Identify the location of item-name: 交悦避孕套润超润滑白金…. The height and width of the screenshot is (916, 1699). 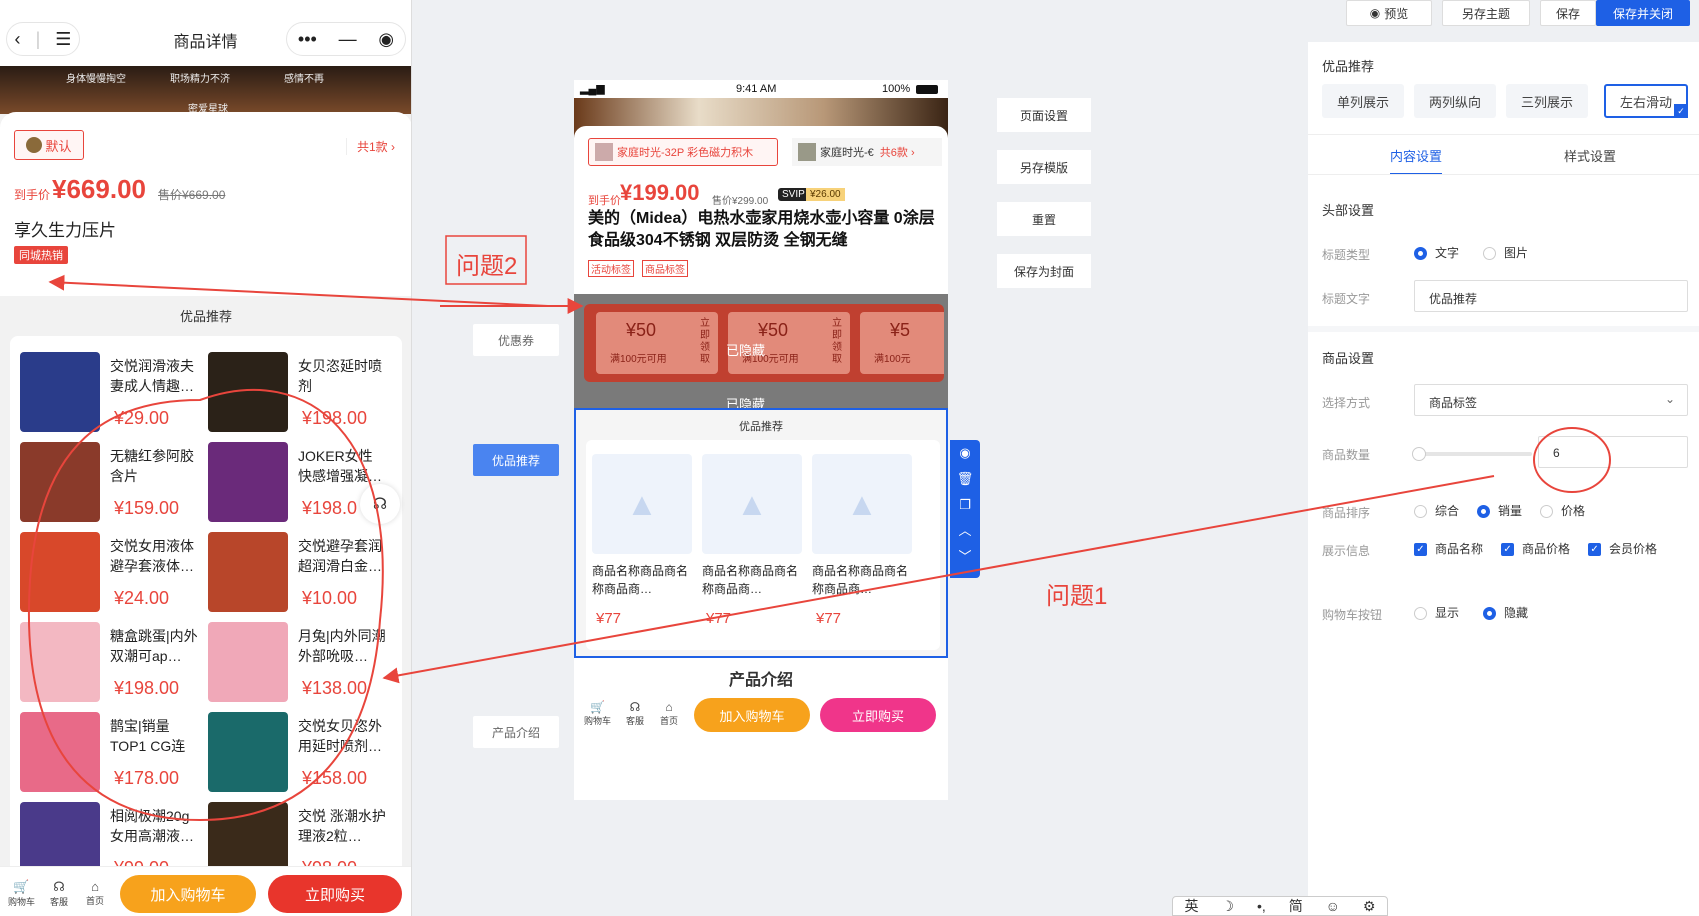
(340, 556).